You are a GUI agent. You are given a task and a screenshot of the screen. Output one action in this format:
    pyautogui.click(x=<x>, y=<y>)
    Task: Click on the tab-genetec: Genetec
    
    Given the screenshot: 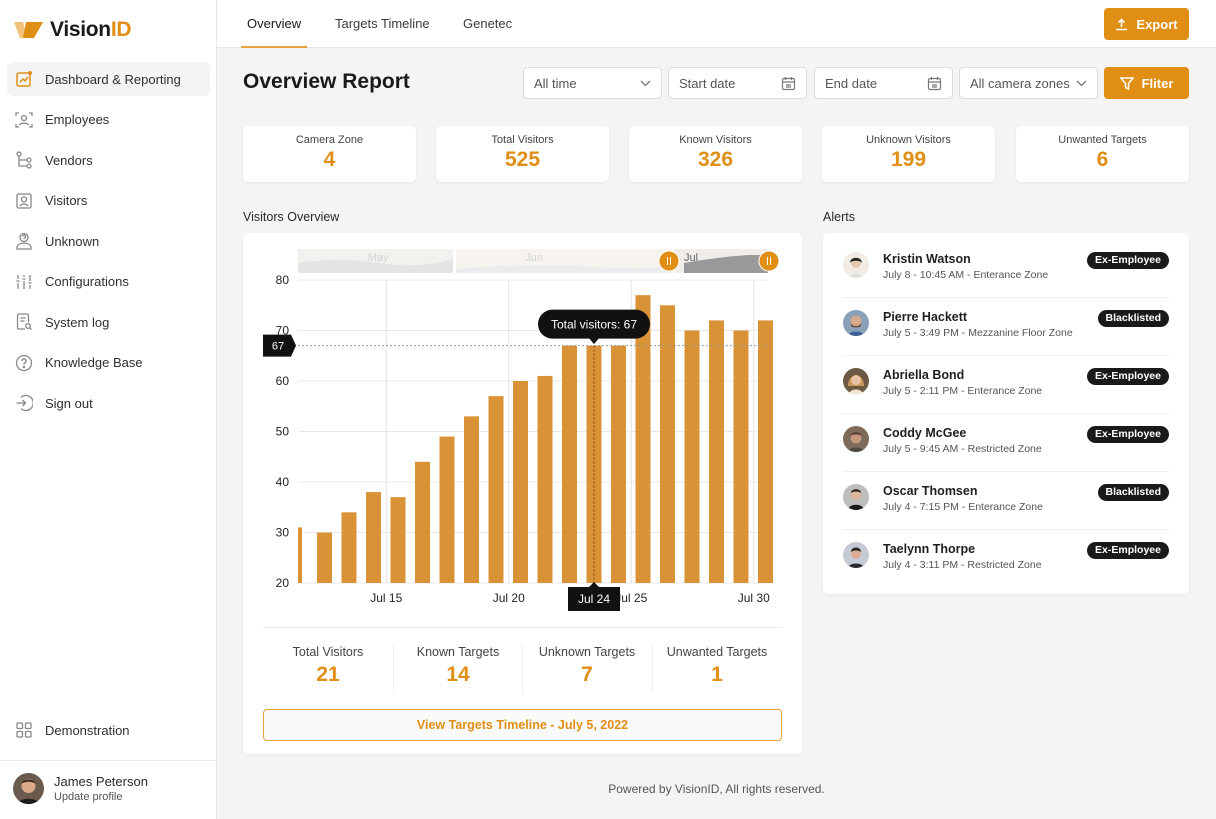 What is the action you would take?
    pyautogui.click(x=487, y=24)
    